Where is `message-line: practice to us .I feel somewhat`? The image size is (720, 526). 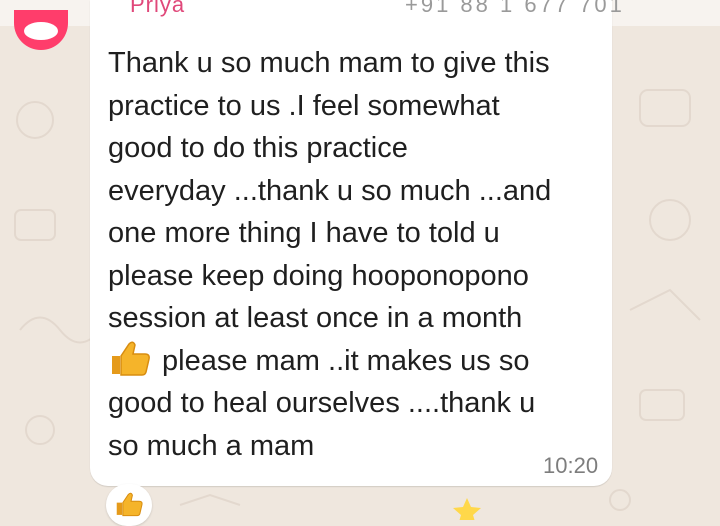 message-line: practice to us .I feel somewhat is located at coordinates (304, 105).